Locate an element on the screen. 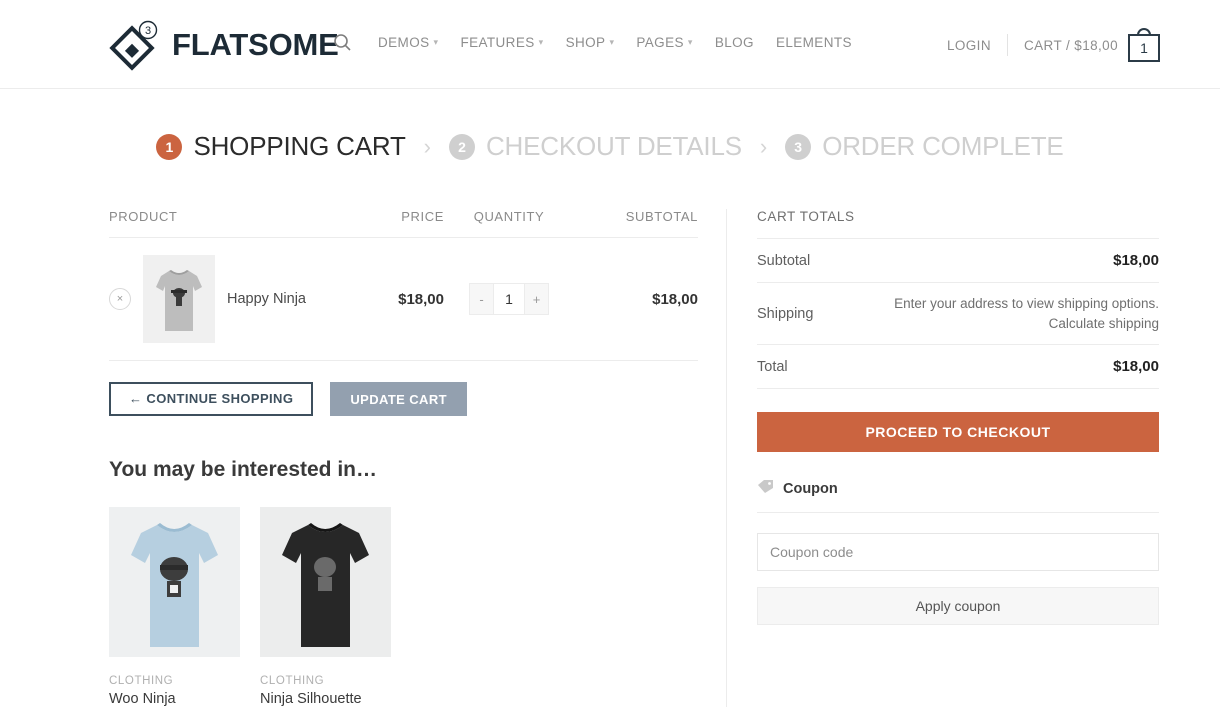 Image resolution: width=1220 pixels, height=707 pixels. nav-item-pages: PAGES ▾ is located at coordinates (664, 42).